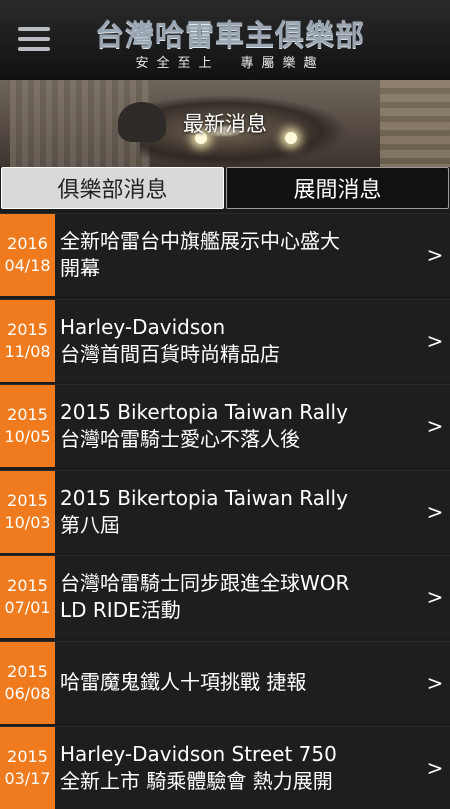  I want to click on news-date: 2015 11/08, so click(27, 340).